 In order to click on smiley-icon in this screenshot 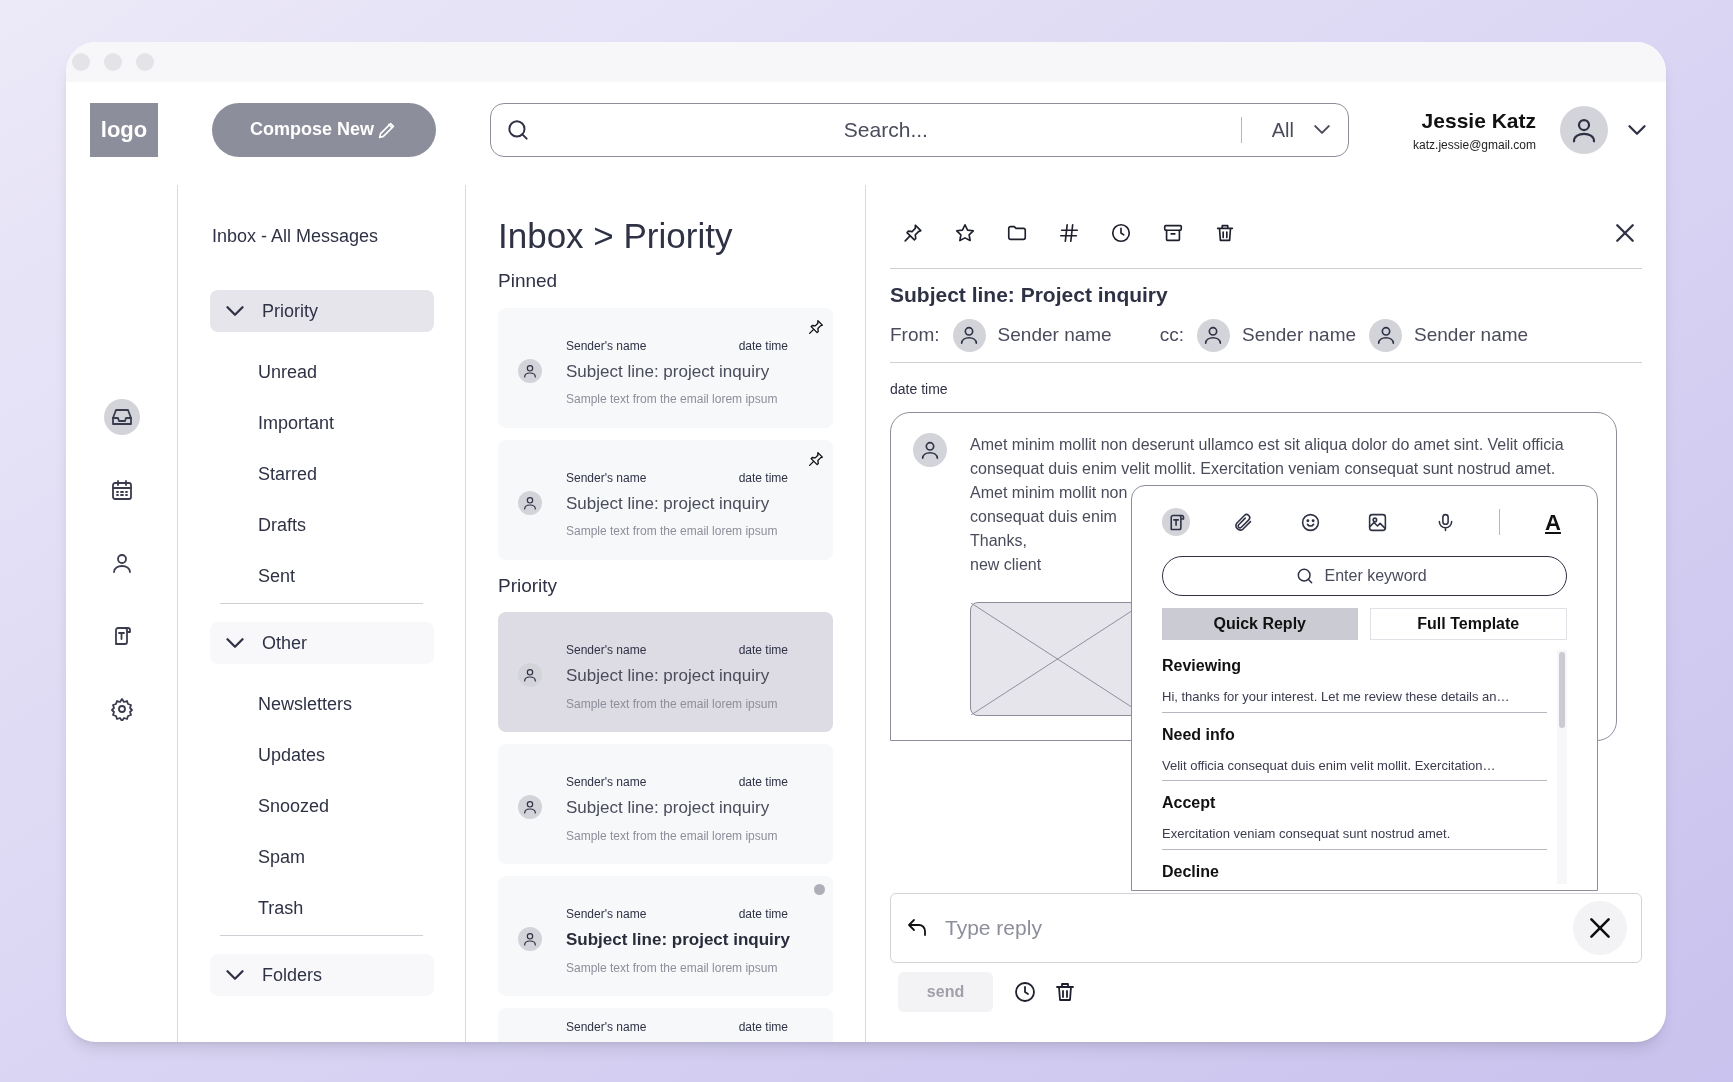, I will do `click(1311, 522)`.